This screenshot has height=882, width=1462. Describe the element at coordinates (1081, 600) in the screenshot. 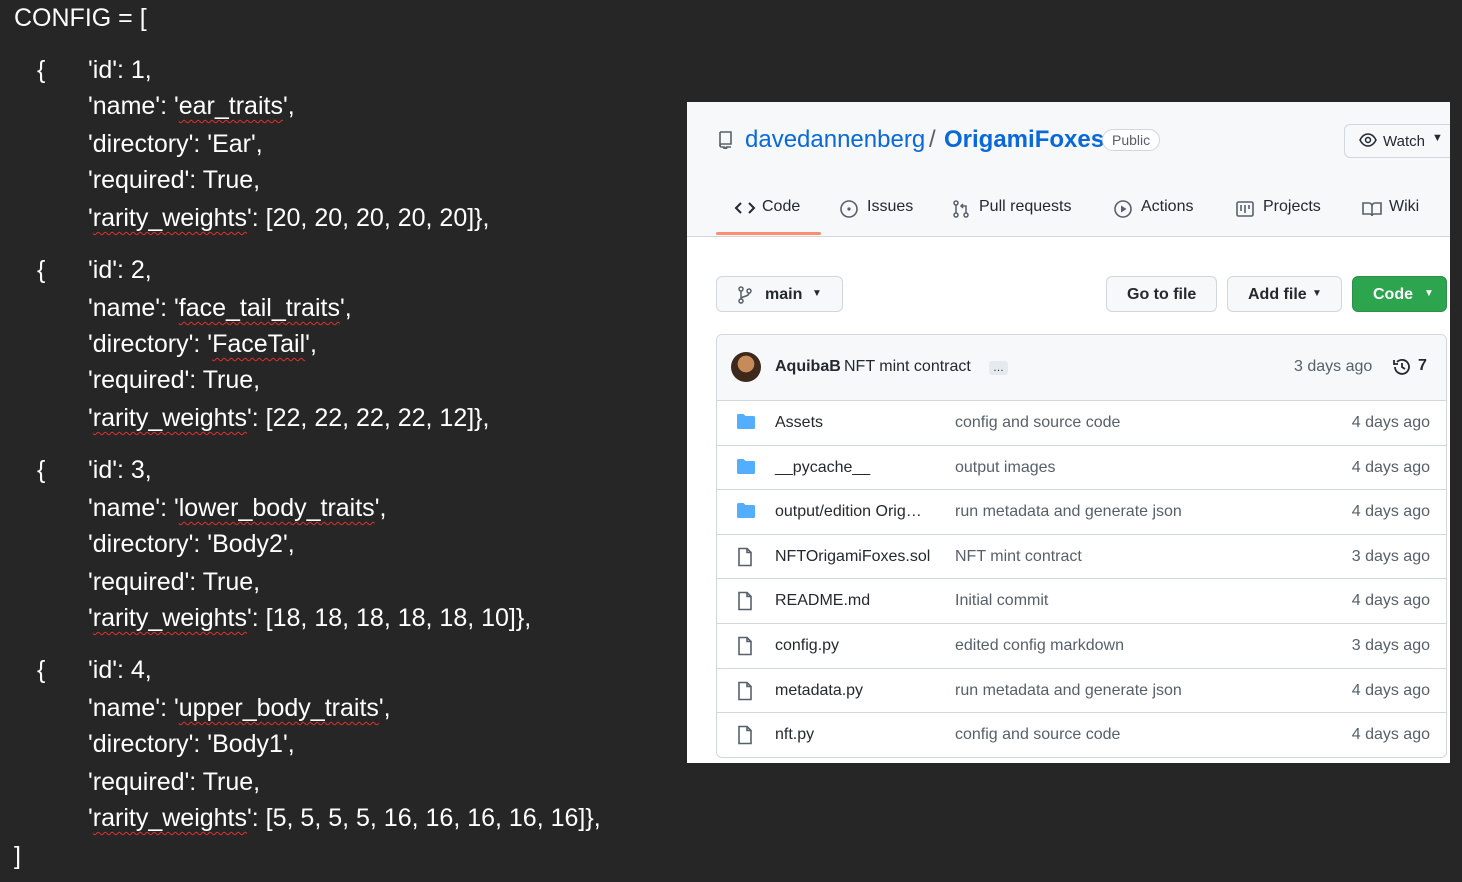

I see `file-row: README.md Initial commit 4 days ago` at that location.